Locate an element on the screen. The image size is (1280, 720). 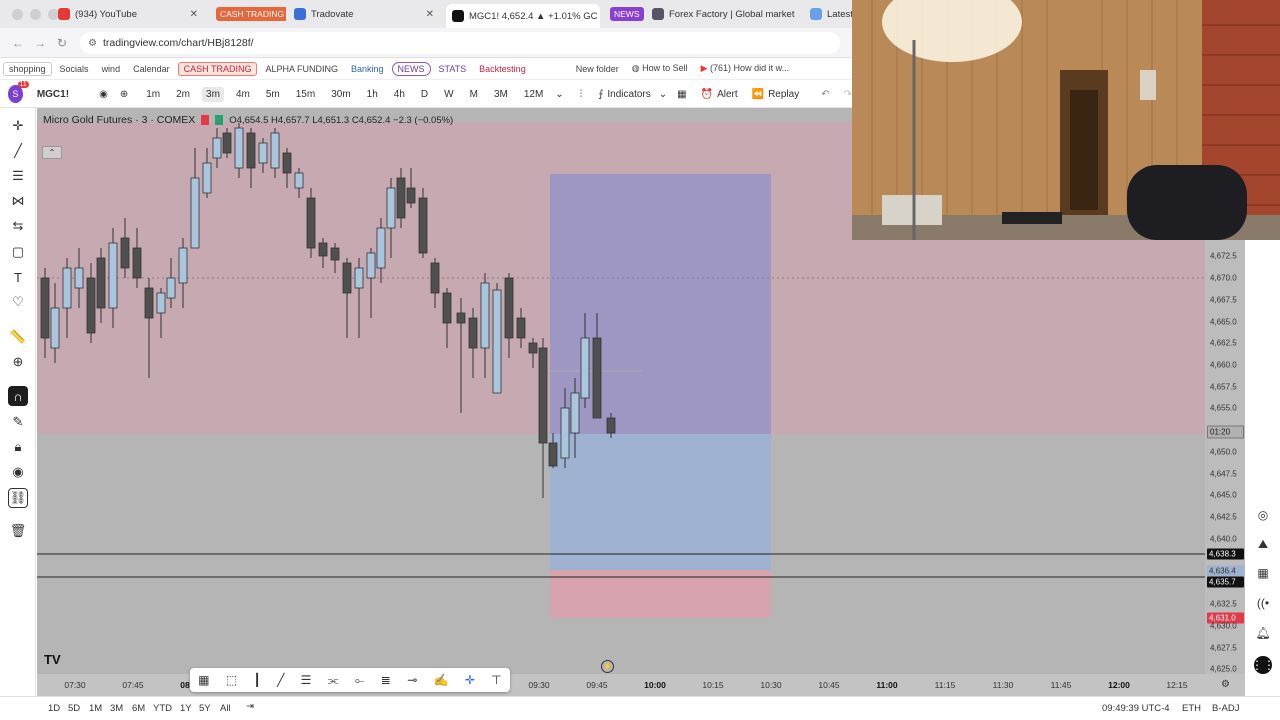
bookmark-news: NEWS is located at coordinates (411, 68).